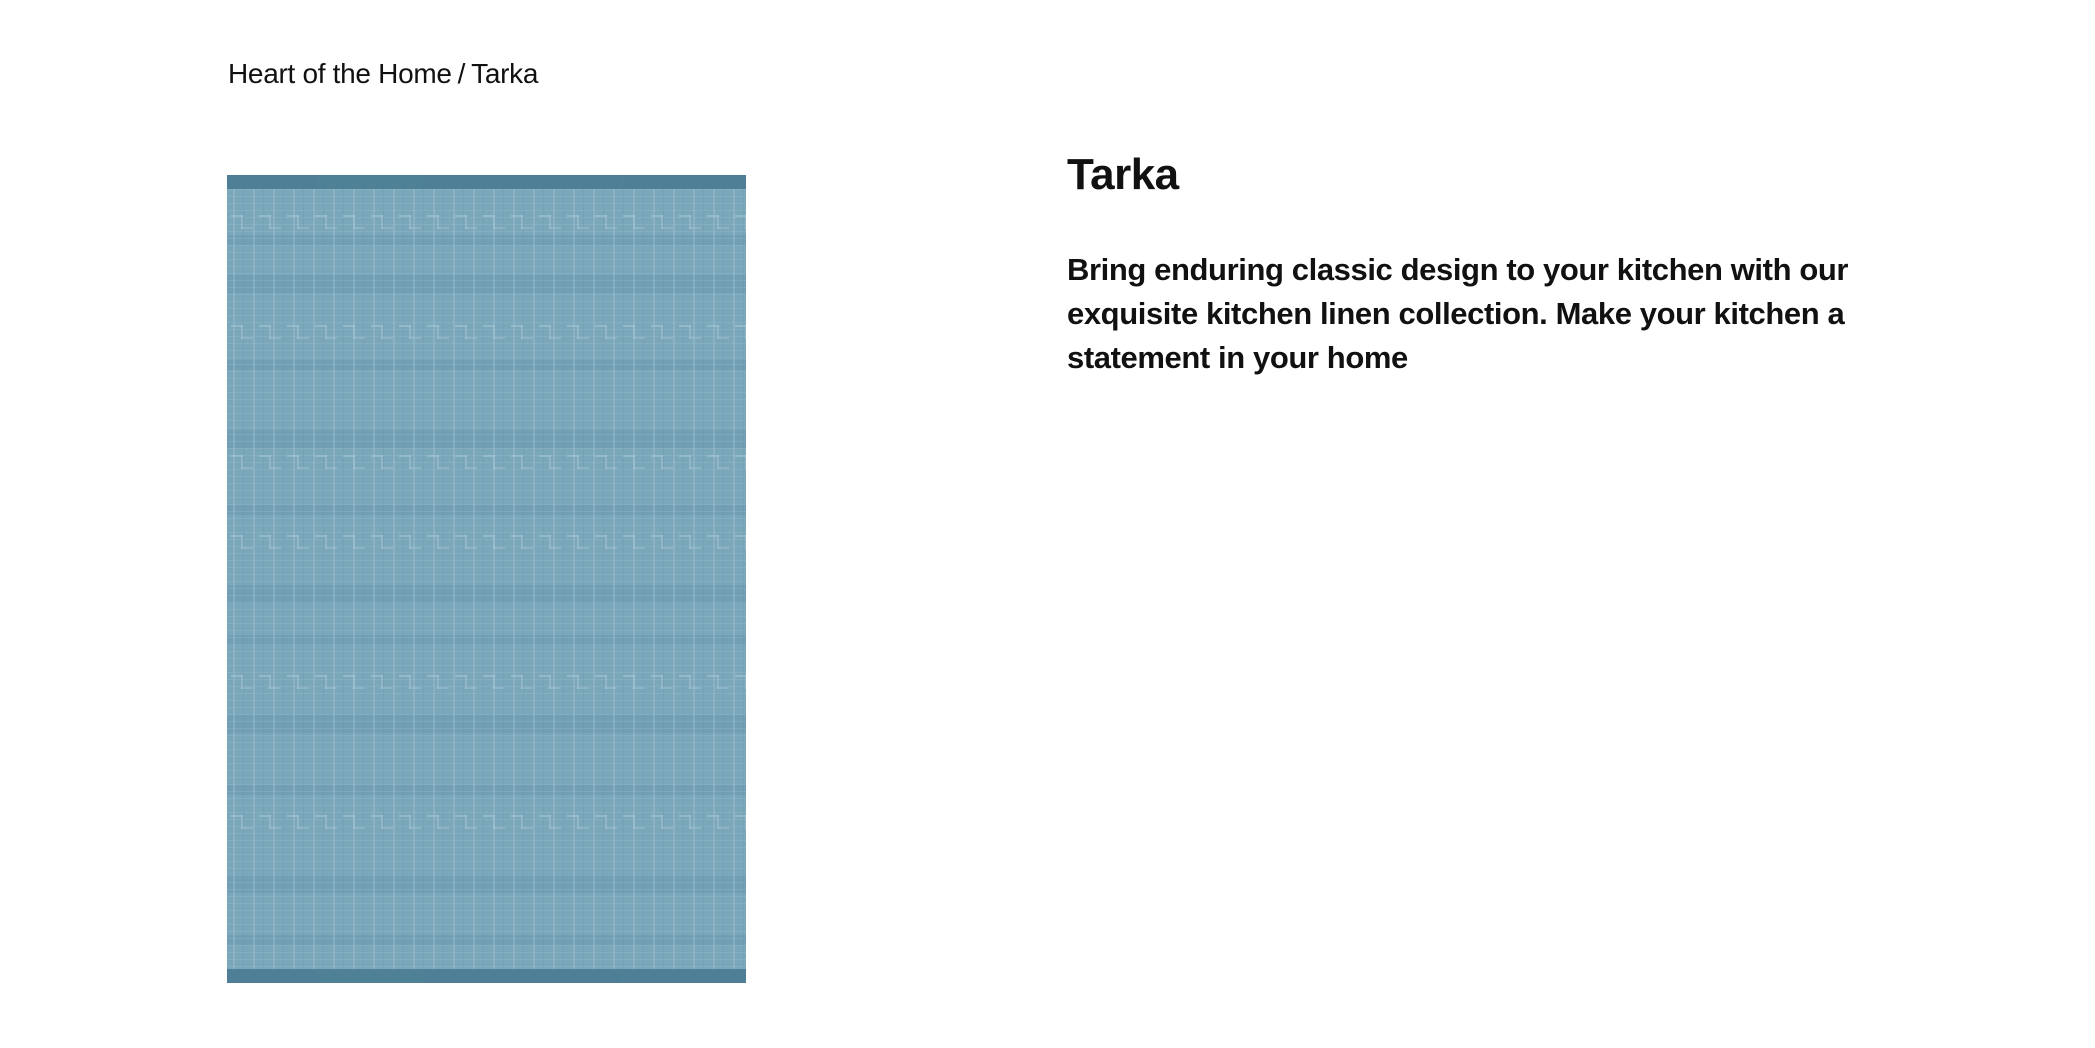  Describe the element at coordinates (340, 74) in the screenshot. I see `breadcrumb-link-heart-of-the-home: Heart of the Home` at that location.